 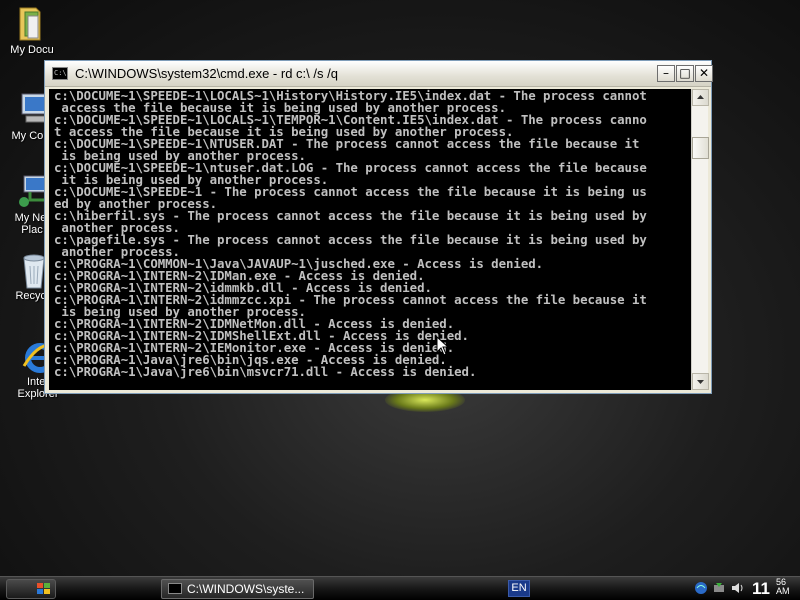 I want to click on cmd-icon: C:\, so click(x=60, y=73).